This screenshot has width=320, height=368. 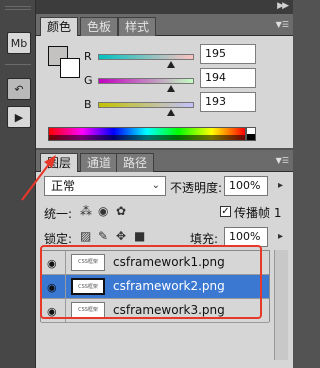 I want to click on annotation-arrow, so click(x=38, y=178).